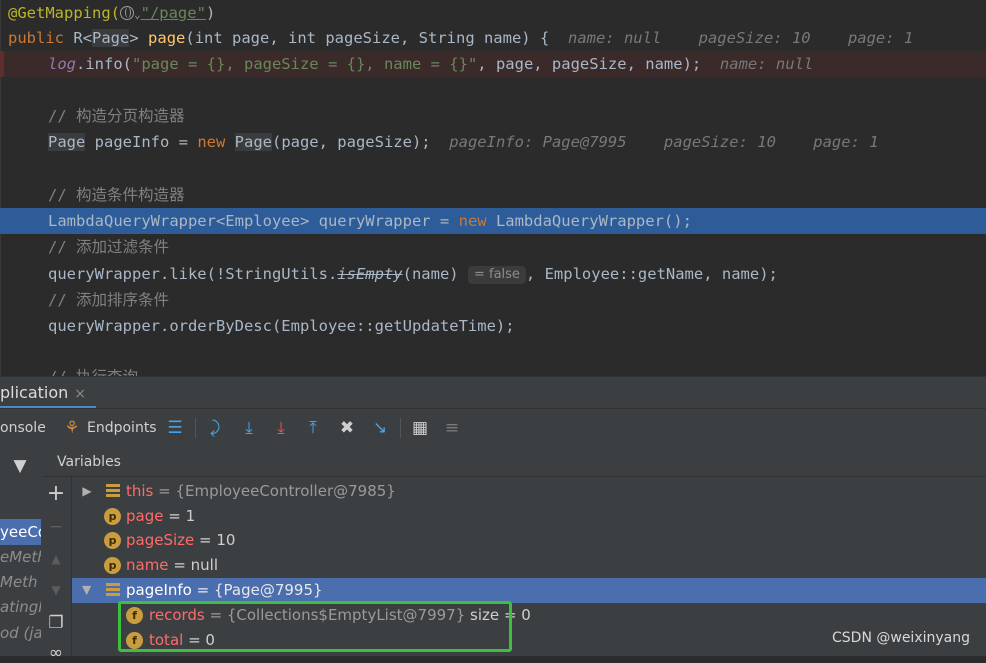 The height and width of the screenshot is (663, 986). I want to click on frame-item: eMeth, so click(20, 557).